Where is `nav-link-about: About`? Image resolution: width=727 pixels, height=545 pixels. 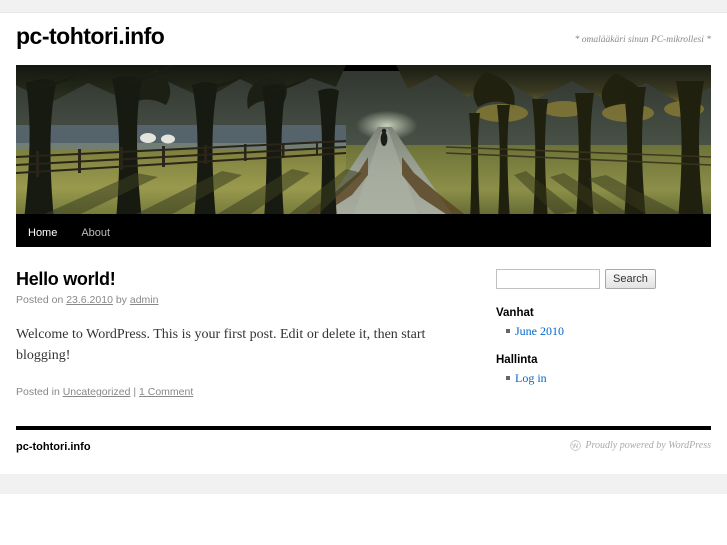 nav-link-about: About is located at coordinates (95, 233).